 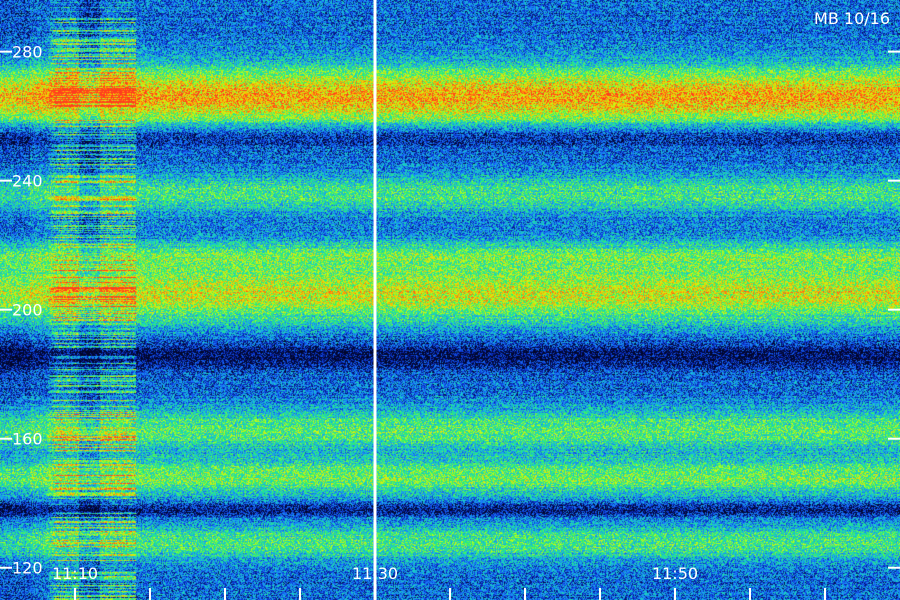 I want to click on y-tick-label: 200, so click(x=27, y=310).